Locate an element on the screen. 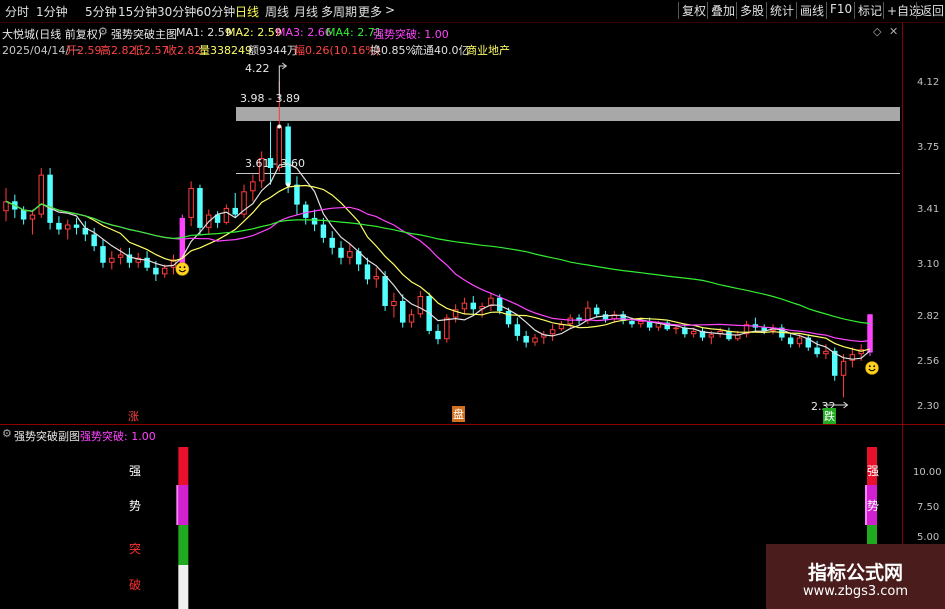  zone1-anchor-dot is located at coordinates (279, 126).